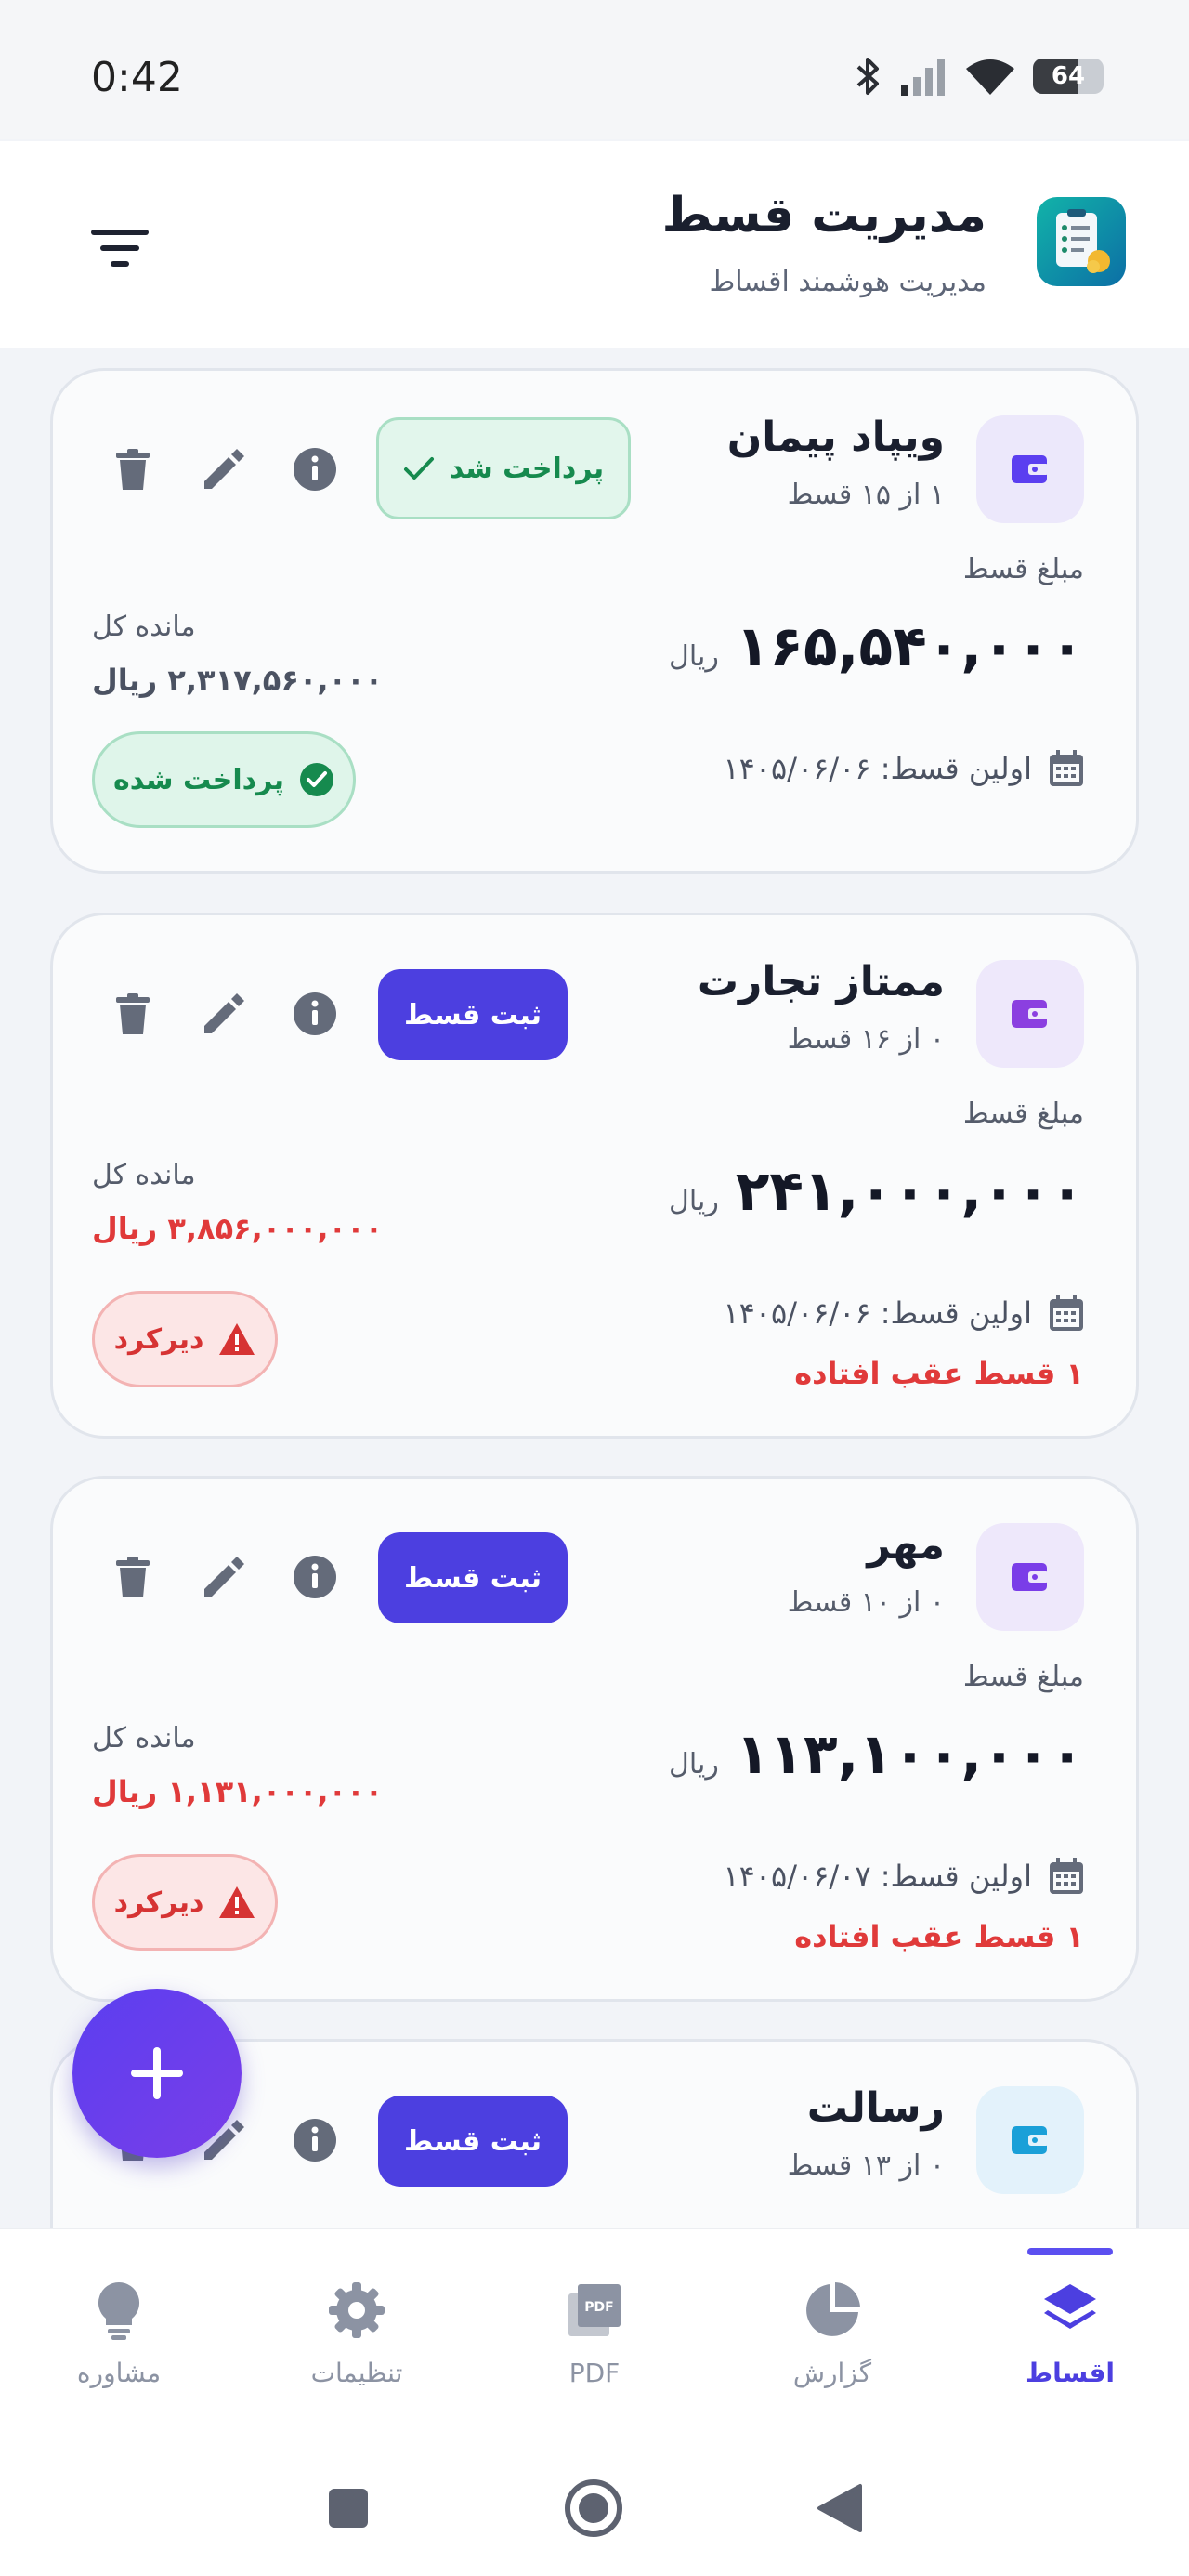 The image size is (1189, 2576). I want to click on plus-icon, so click(157, 2073).